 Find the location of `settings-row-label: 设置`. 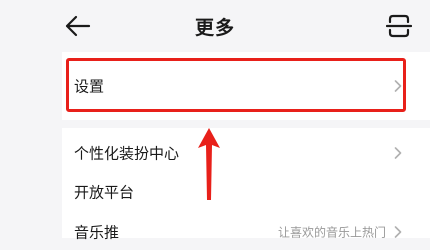

settings-row-label: 设置 is located at coordinates (89, 86).